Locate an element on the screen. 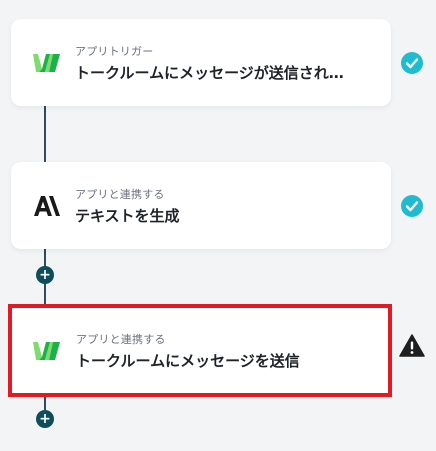 The width and height of the screenshot is (436, 451). anthropic-logo-icon is located at coordinates (47, 206).